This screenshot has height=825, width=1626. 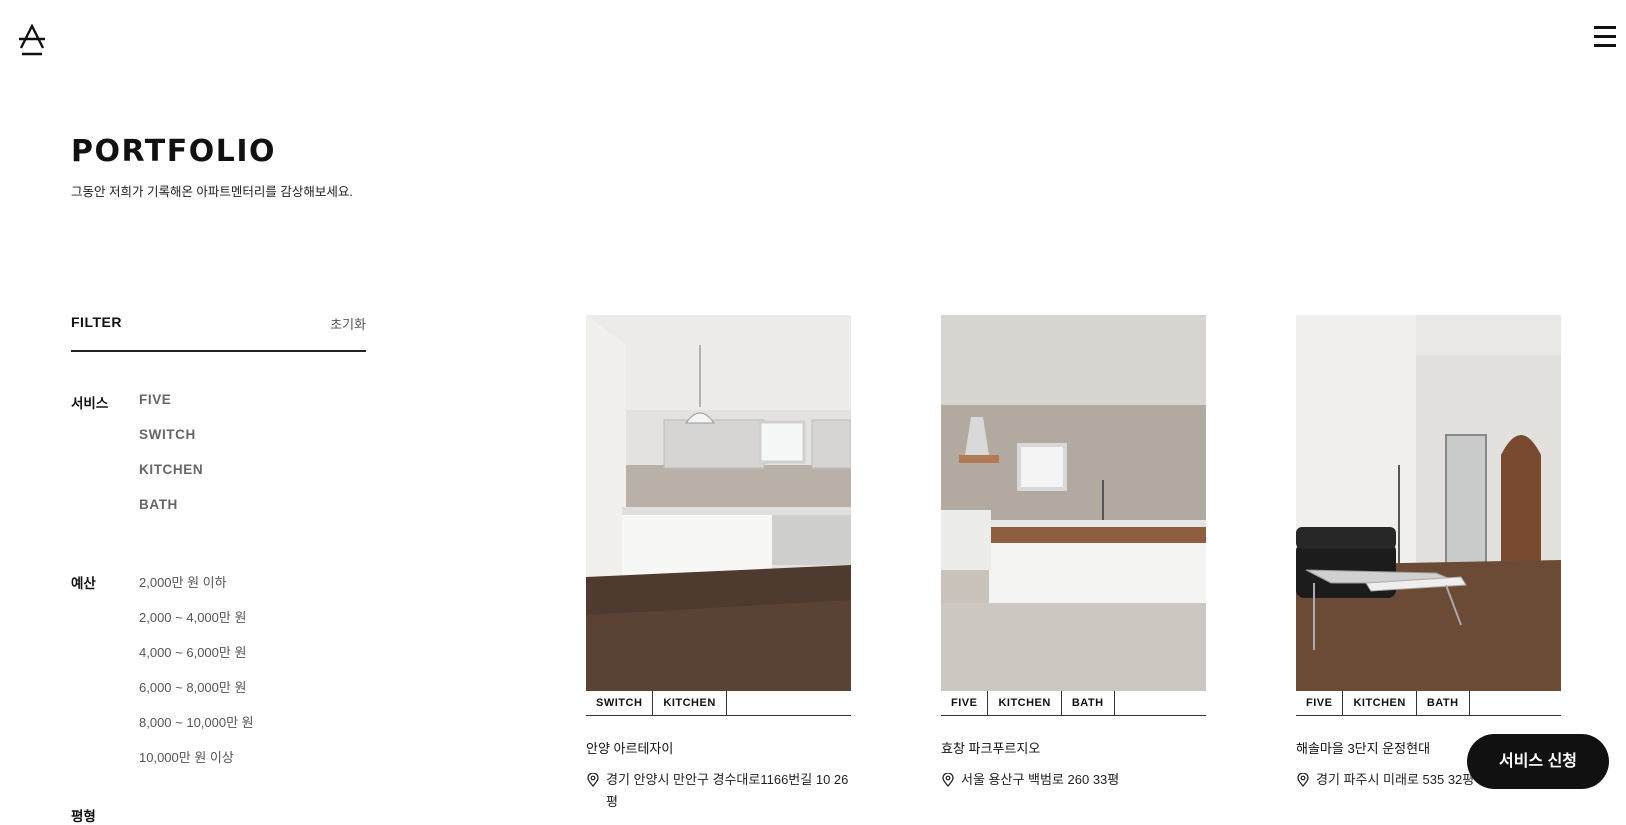 I want to click on filter-option-switch: SWITCH, so click(x=167, y=434).